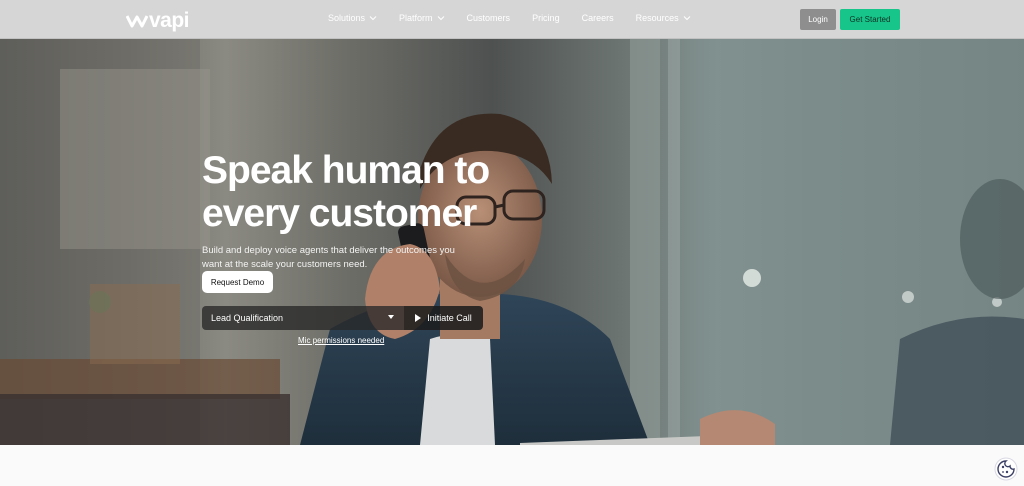 The image size is (1024, 486). What do you see at coordinates (818, 19) in the screenshot?
I see `login-button: Login` at bounding box center [818, 19].